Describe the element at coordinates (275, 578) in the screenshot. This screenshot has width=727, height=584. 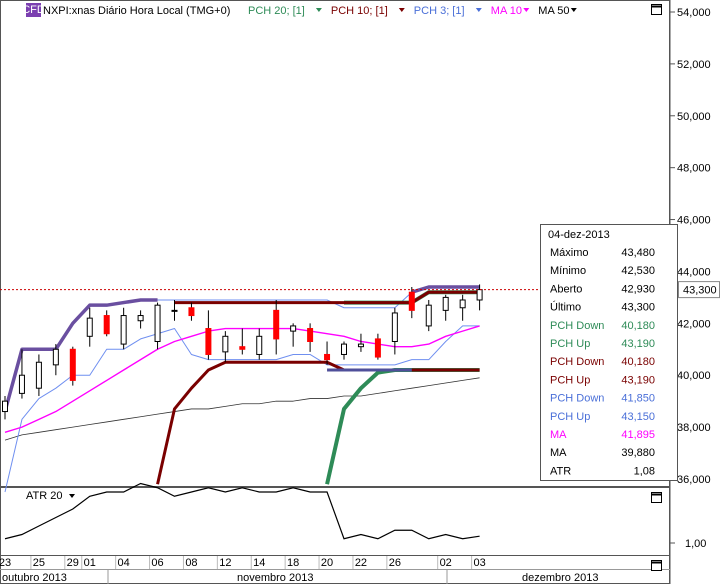
I see `month-label: novembro 2013` at that location.